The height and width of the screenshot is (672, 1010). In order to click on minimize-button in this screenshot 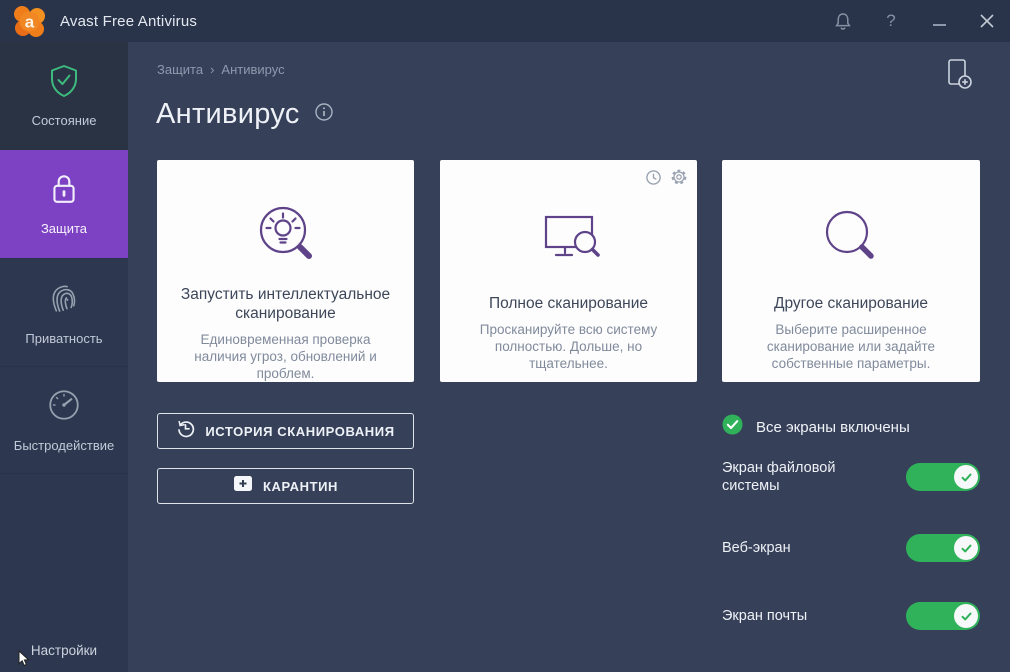, I will do `click(939, 21)`.